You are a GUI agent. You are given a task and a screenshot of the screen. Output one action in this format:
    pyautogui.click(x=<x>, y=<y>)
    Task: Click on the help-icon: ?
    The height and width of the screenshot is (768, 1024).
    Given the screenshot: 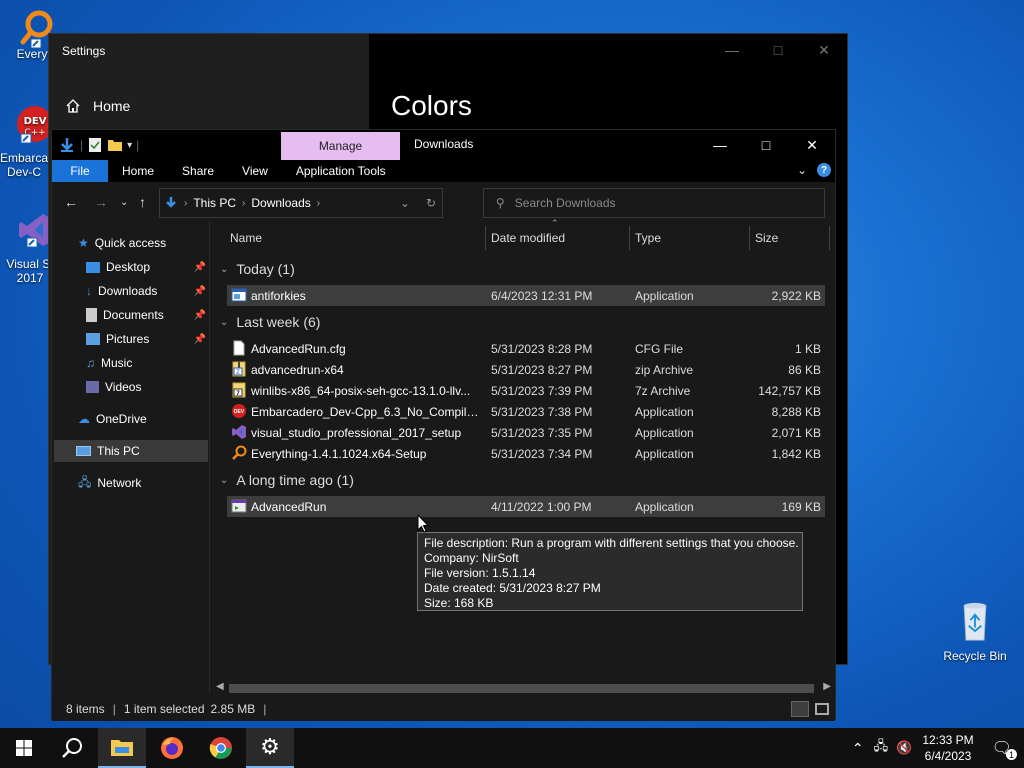 What is the action you would take?
    pyautogui.click(x=824, y=170)
    